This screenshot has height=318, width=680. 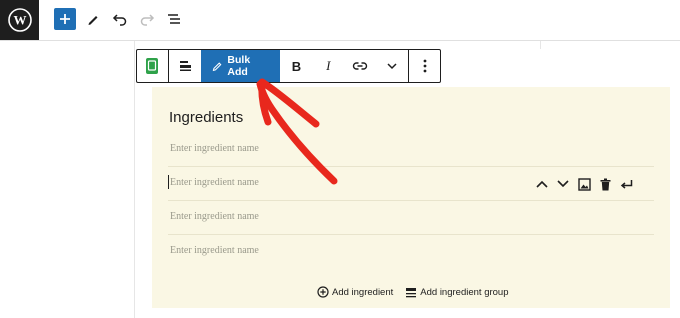 I want to click on align-icon, so click(x=185, y=66).